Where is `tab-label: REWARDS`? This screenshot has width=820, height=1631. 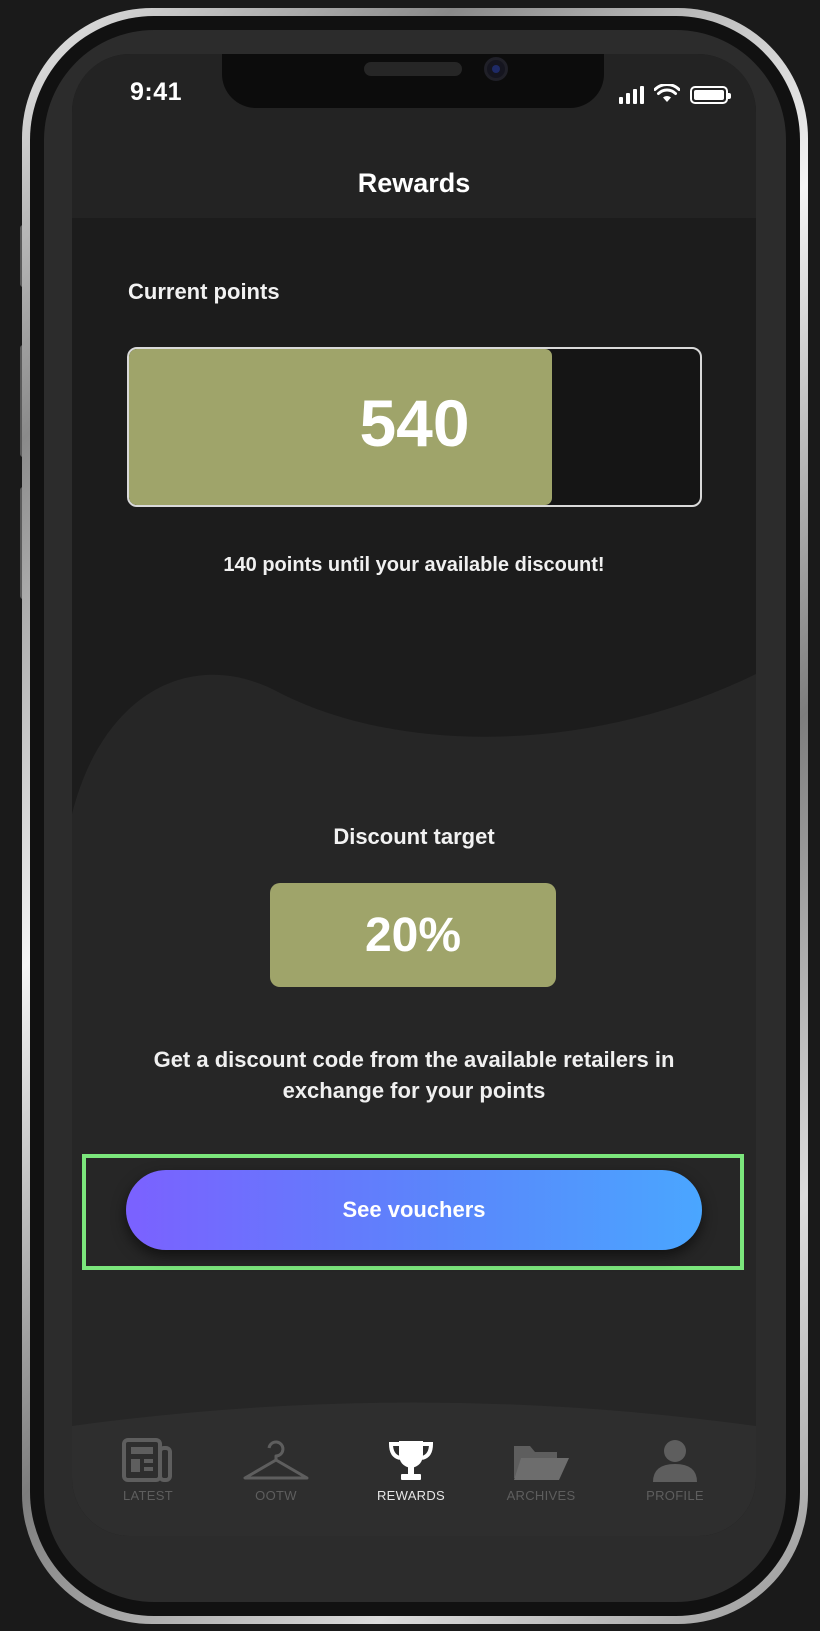 tab-label: REWARDS is located at coordinates (411, 1495).